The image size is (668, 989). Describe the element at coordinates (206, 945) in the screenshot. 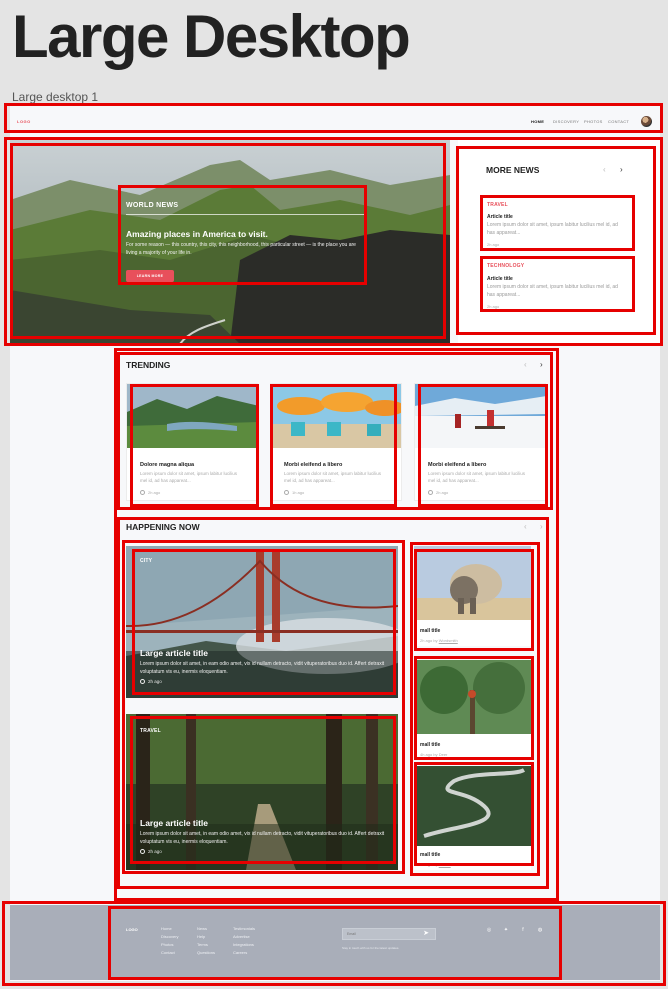

I see `footer-link: Terms` at that location.